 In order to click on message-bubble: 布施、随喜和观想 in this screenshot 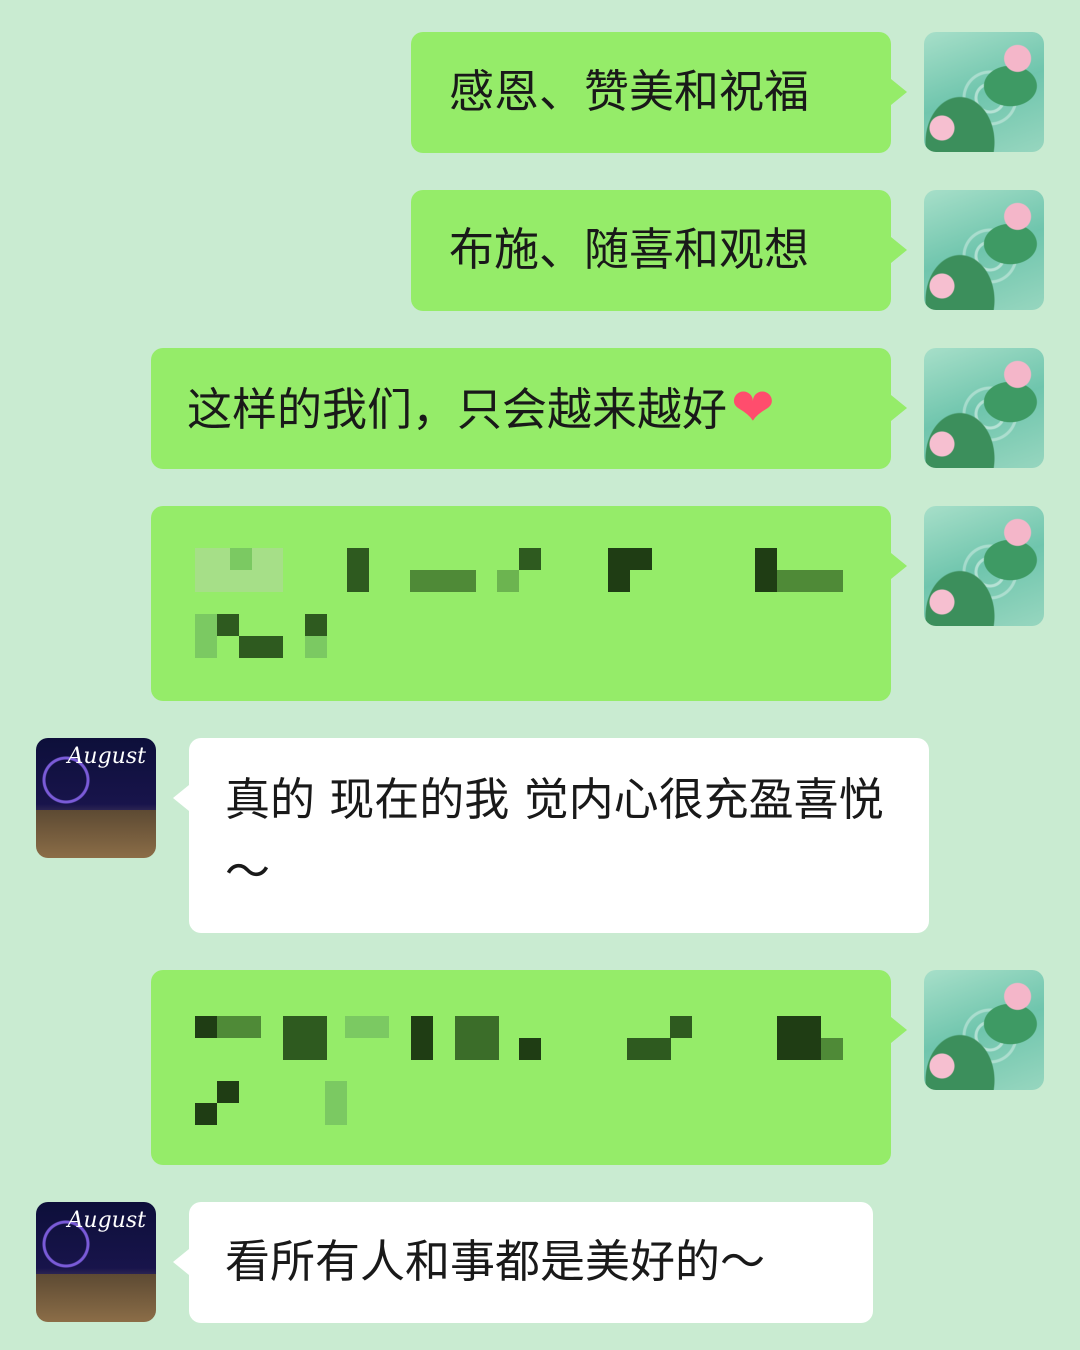, I will do `click(651, 250)`.